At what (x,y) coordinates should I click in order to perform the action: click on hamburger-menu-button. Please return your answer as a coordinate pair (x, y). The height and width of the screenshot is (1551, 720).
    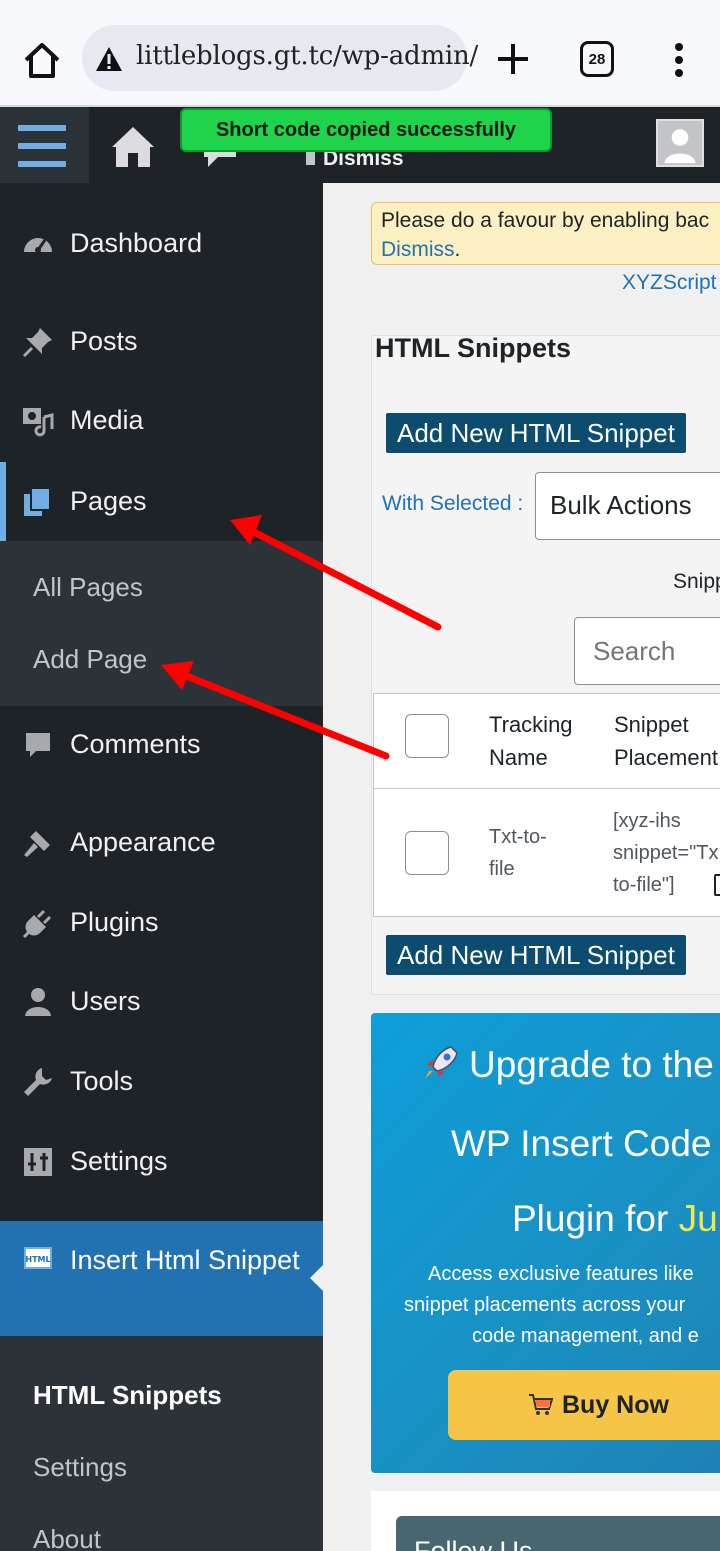
    Looking at the image, I should click on (44, 145).